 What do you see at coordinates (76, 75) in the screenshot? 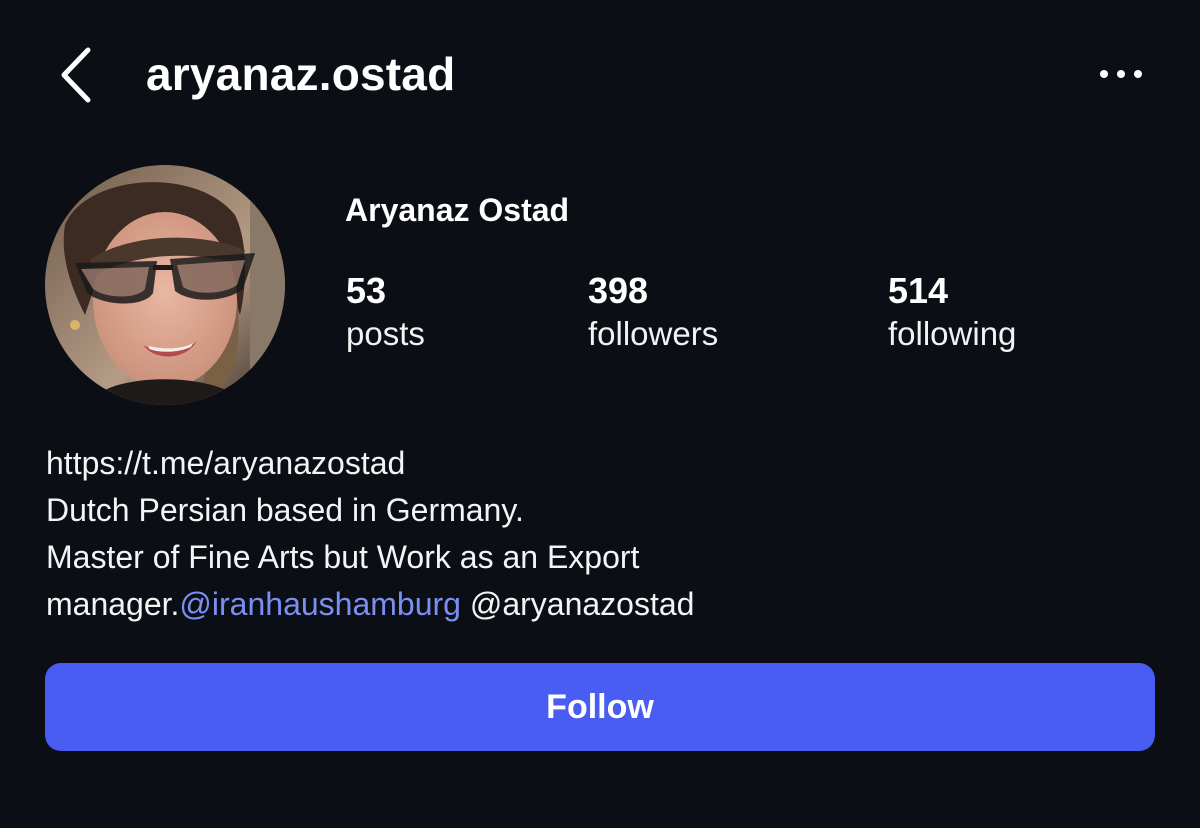
I see `chevron-left-icon` at bounding box center [76, 75].